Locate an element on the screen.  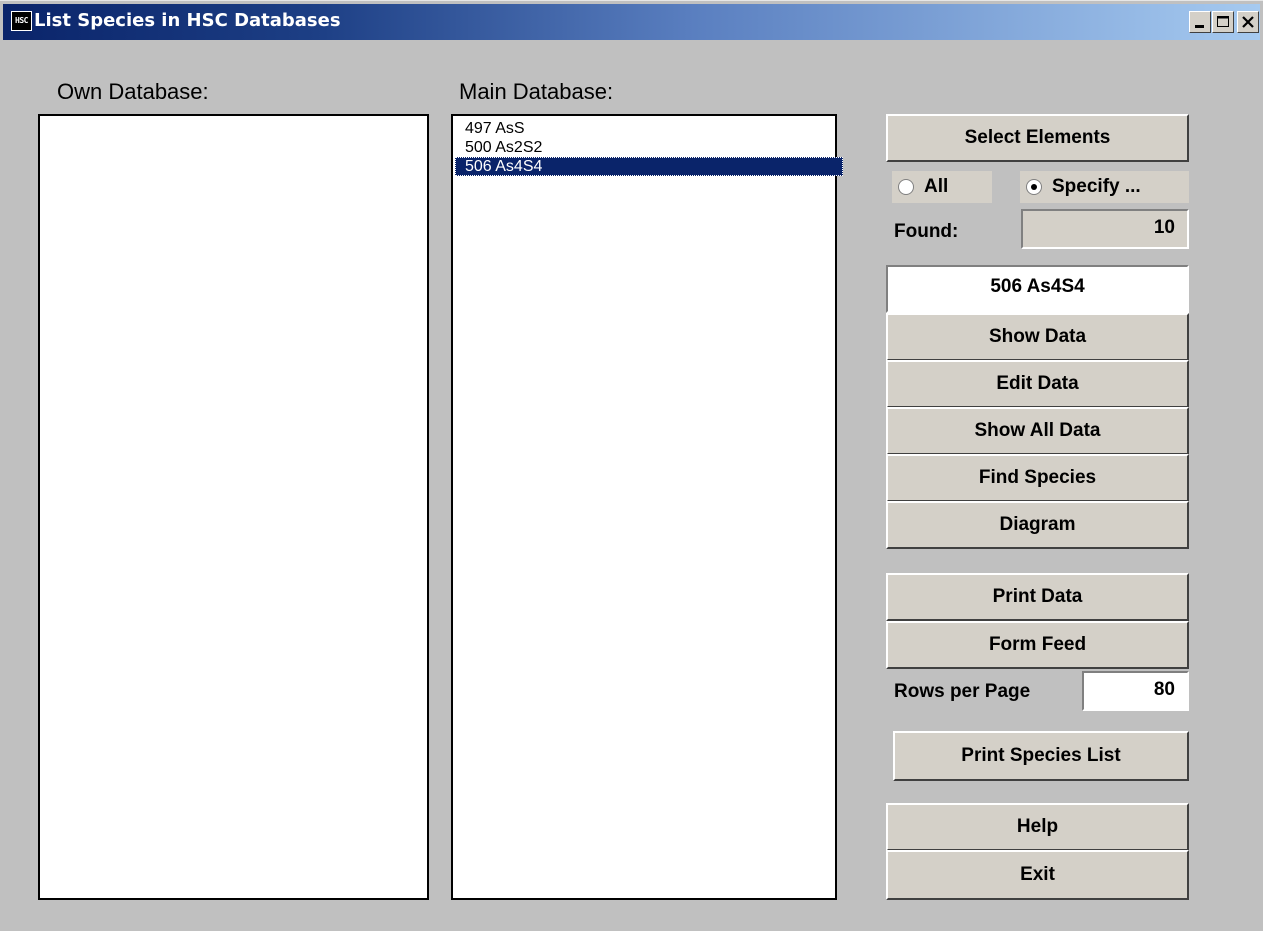
all-radio-button is located at coordinates (906, 187).